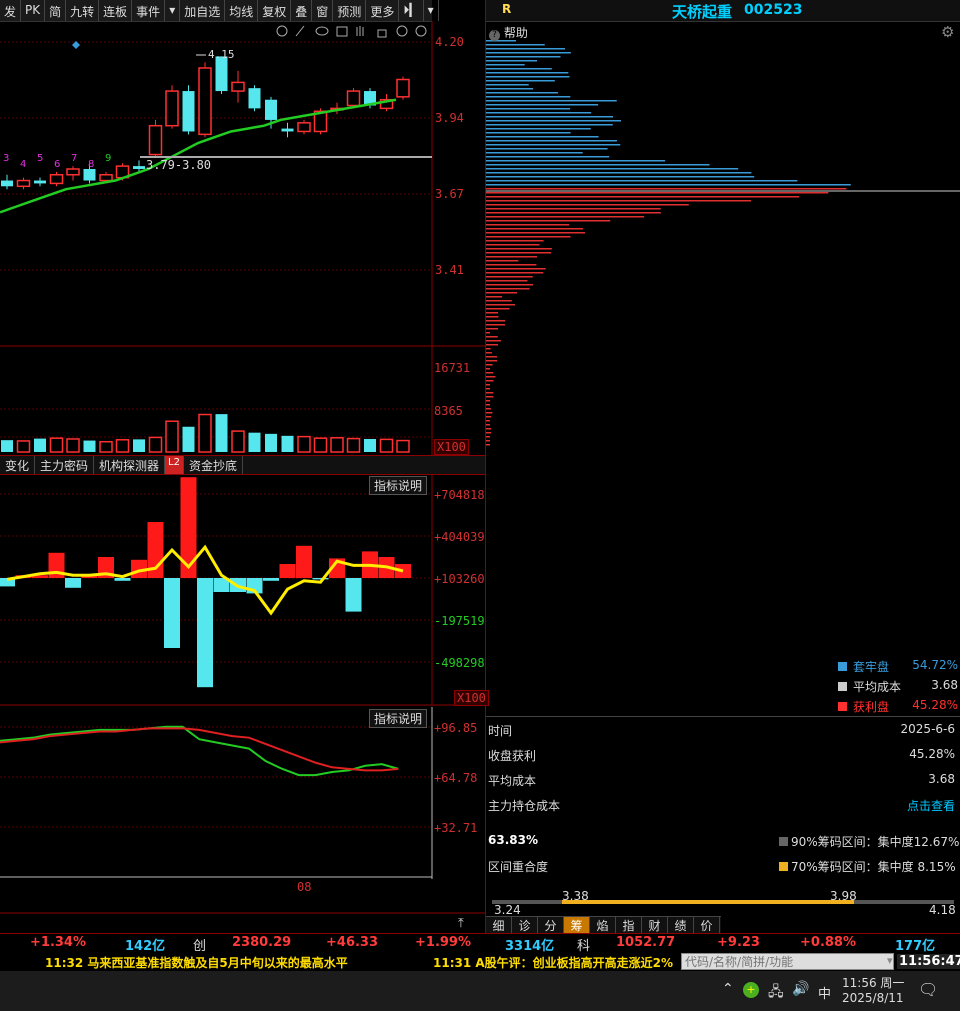 This screenshot has height=1011, width=960. What do you see at coordinates (360, 31) in the screenshot?
I see `hand-icon` at bounding box center [360, 31].